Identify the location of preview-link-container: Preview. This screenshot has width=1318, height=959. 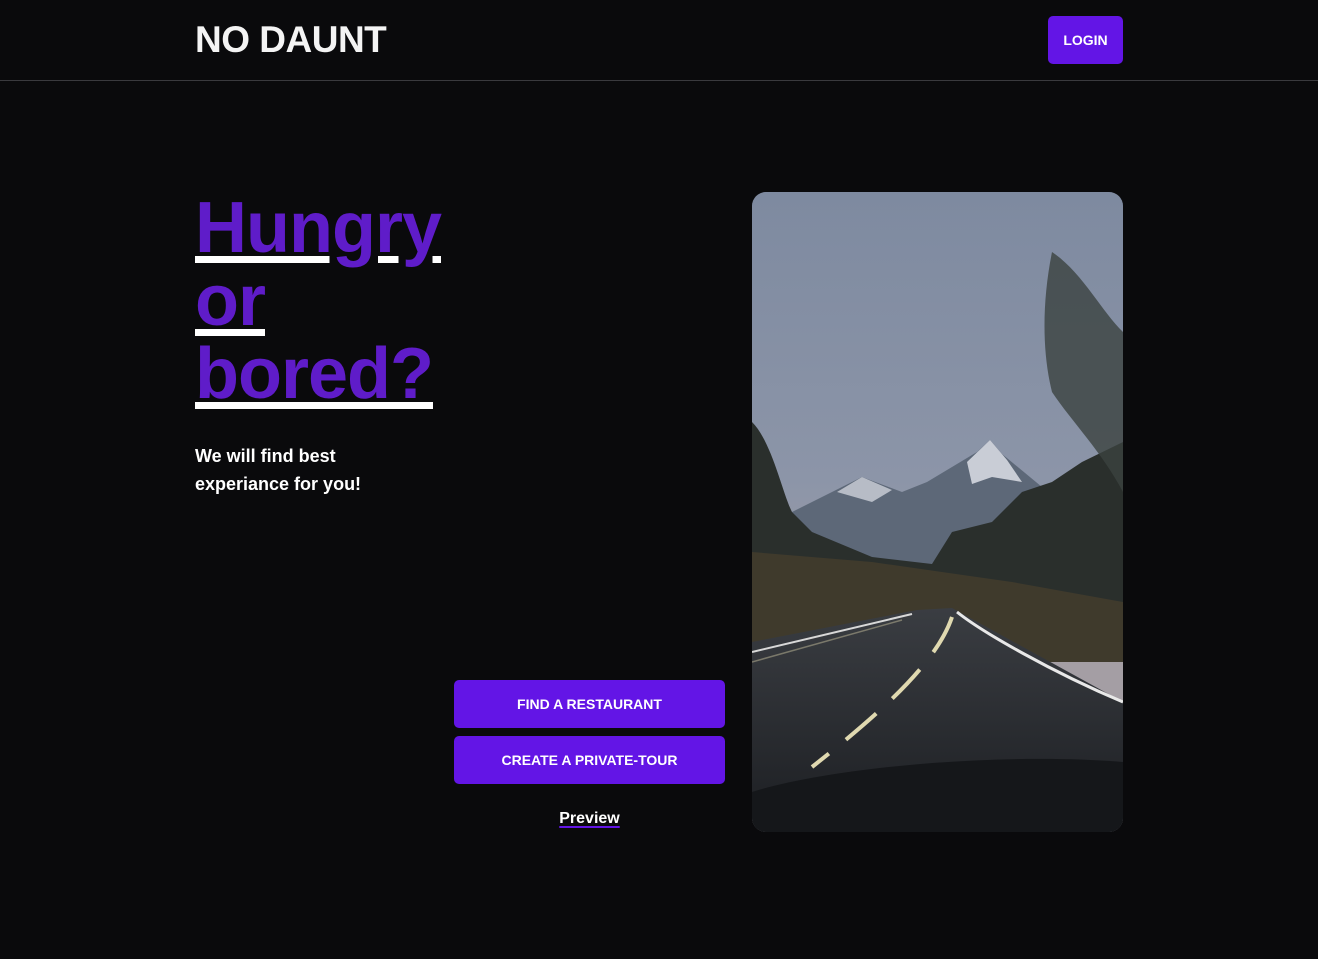
(589, 819).